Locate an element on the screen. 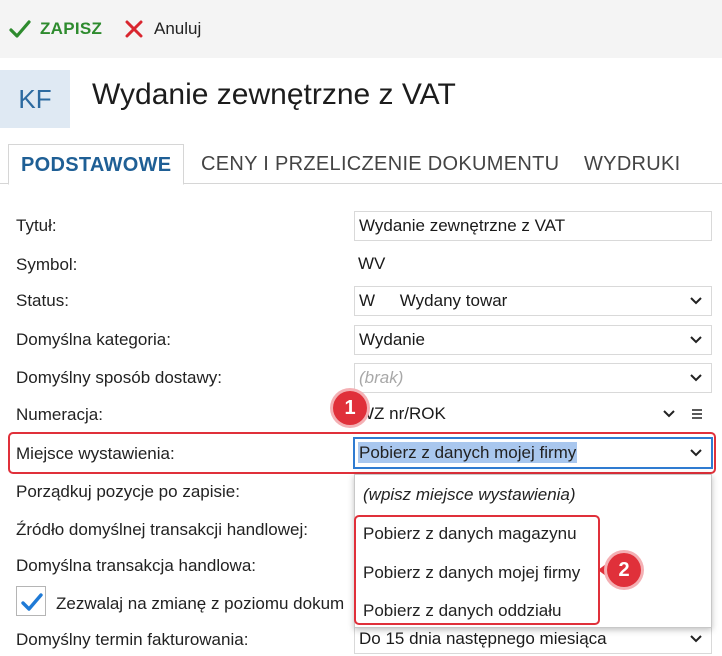 This screenshot has width=722, height=656. save-label: ZAPISZ is located at coordinates (71, 28).